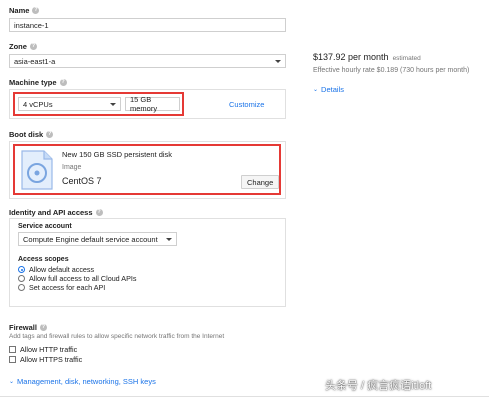 This screenshot has height=400, width=489. Describe the element at coordinates (38, 82) in the screenshot. I see `machine-type-label: Machine type?` at that location.